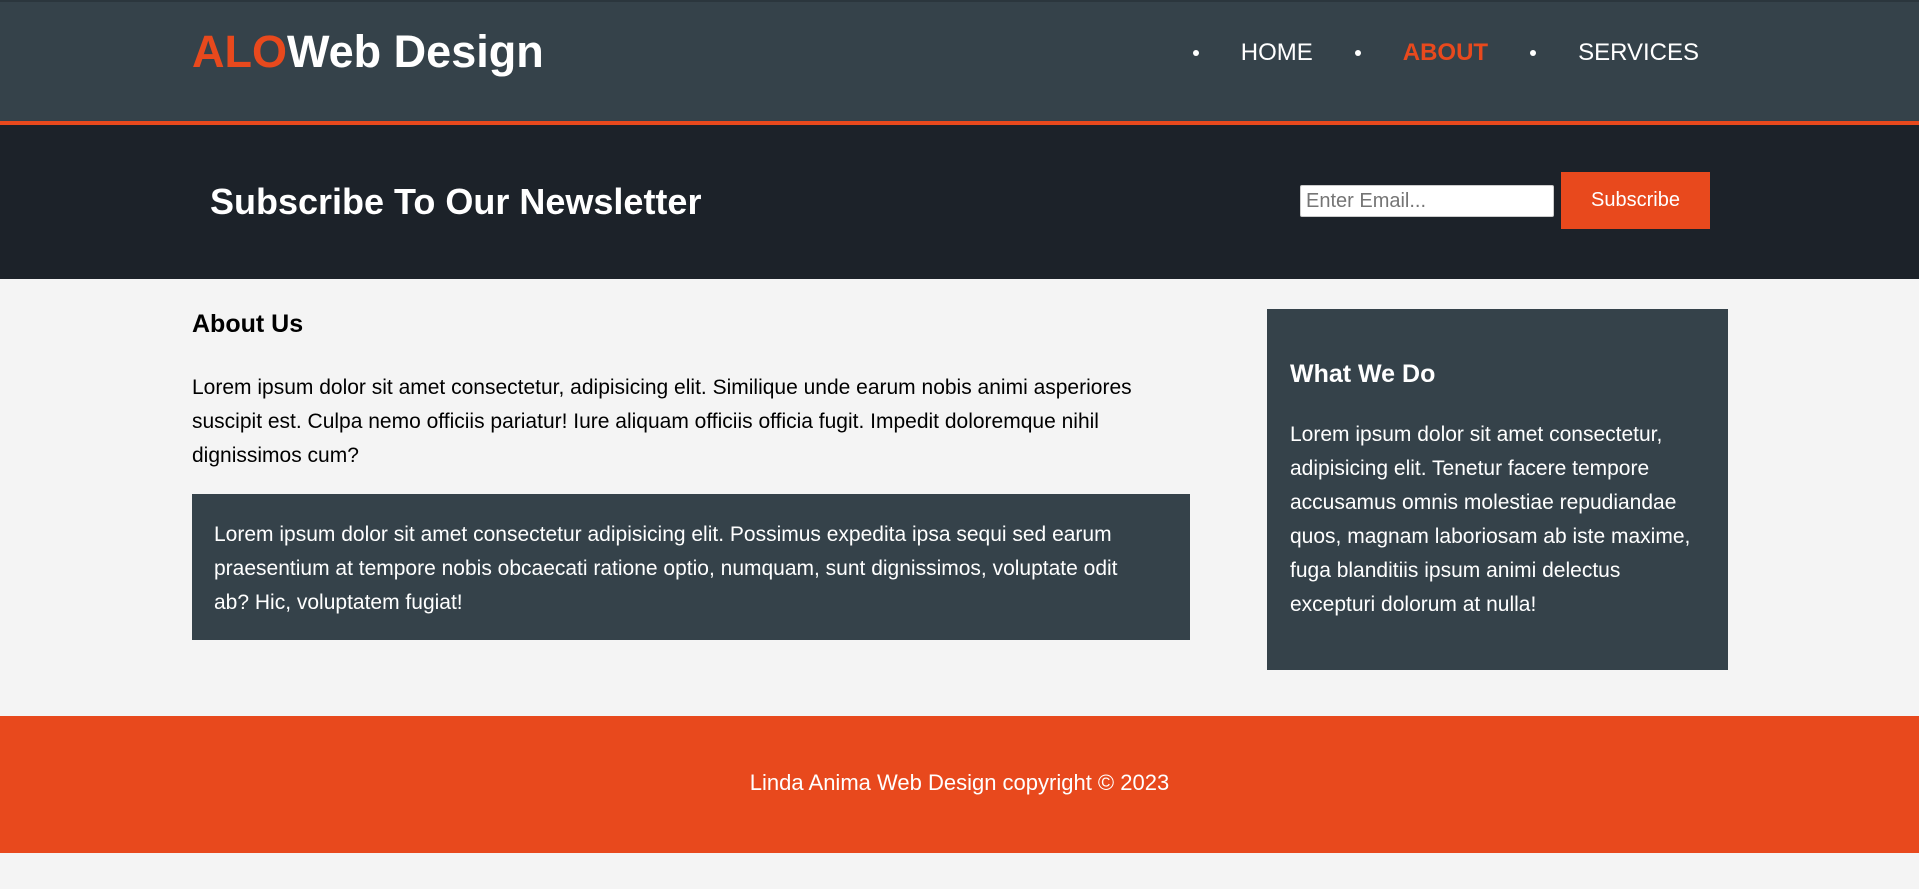 Image resolution: width=1919 pixels, height=889 pixels. I want to click on about-heading: About Us, so click(248, 324).